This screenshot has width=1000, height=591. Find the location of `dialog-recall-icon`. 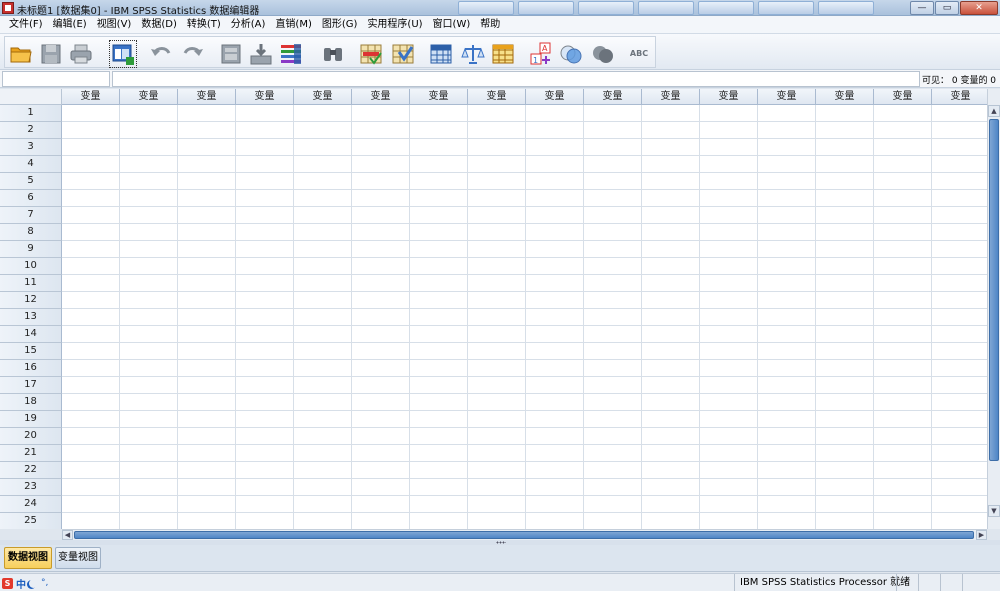

dialog-recall-icon is located at coordinates (123, 54).